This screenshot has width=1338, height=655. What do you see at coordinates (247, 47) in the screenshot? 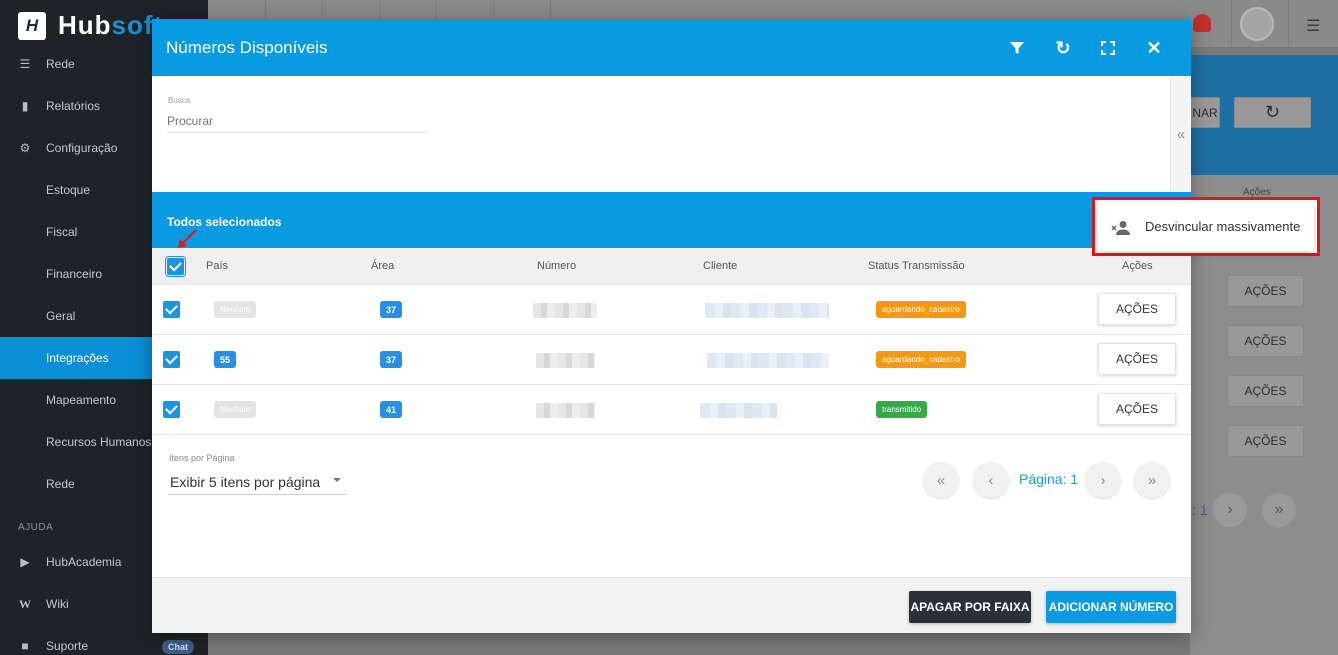
I see `modal-title: Números Disponíveis` at bounding box center [247, 47].